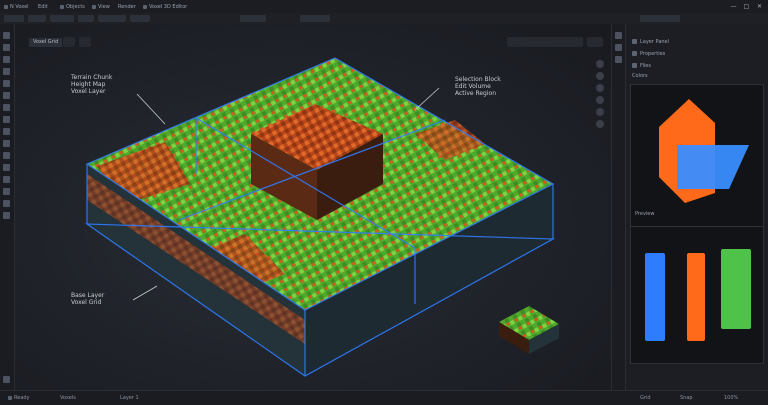  What do you see at coordinates (645, 214) in the screenshot?
I see `preview-label: Preview` at bounding box center [645, 214].